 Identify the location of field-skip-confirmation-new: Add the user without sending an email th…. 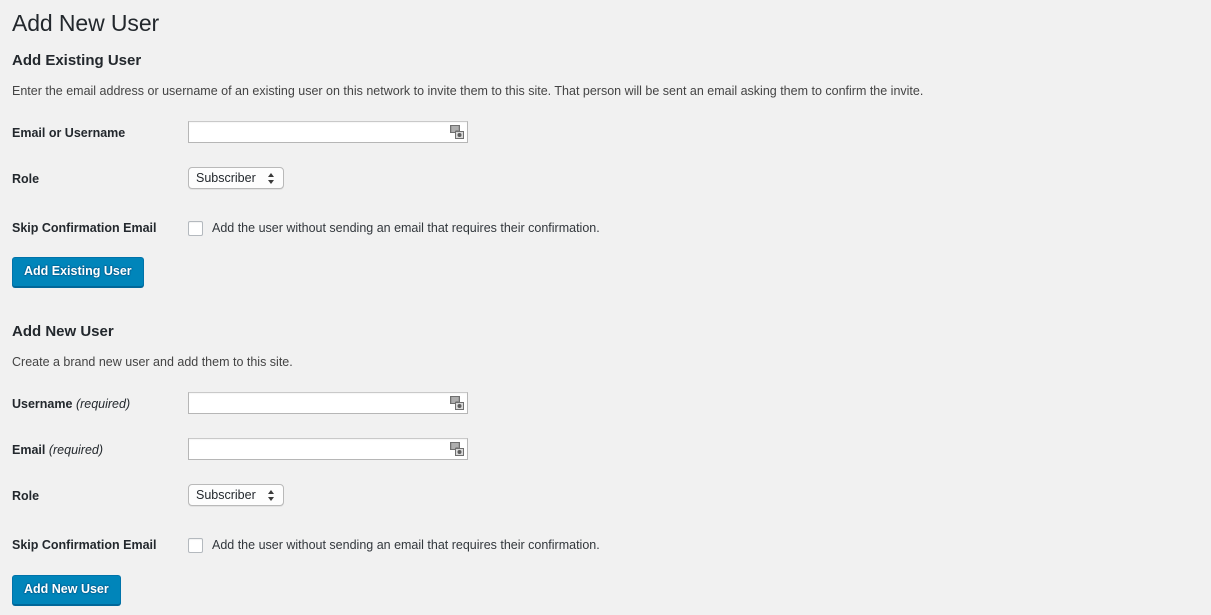
(693, 545).